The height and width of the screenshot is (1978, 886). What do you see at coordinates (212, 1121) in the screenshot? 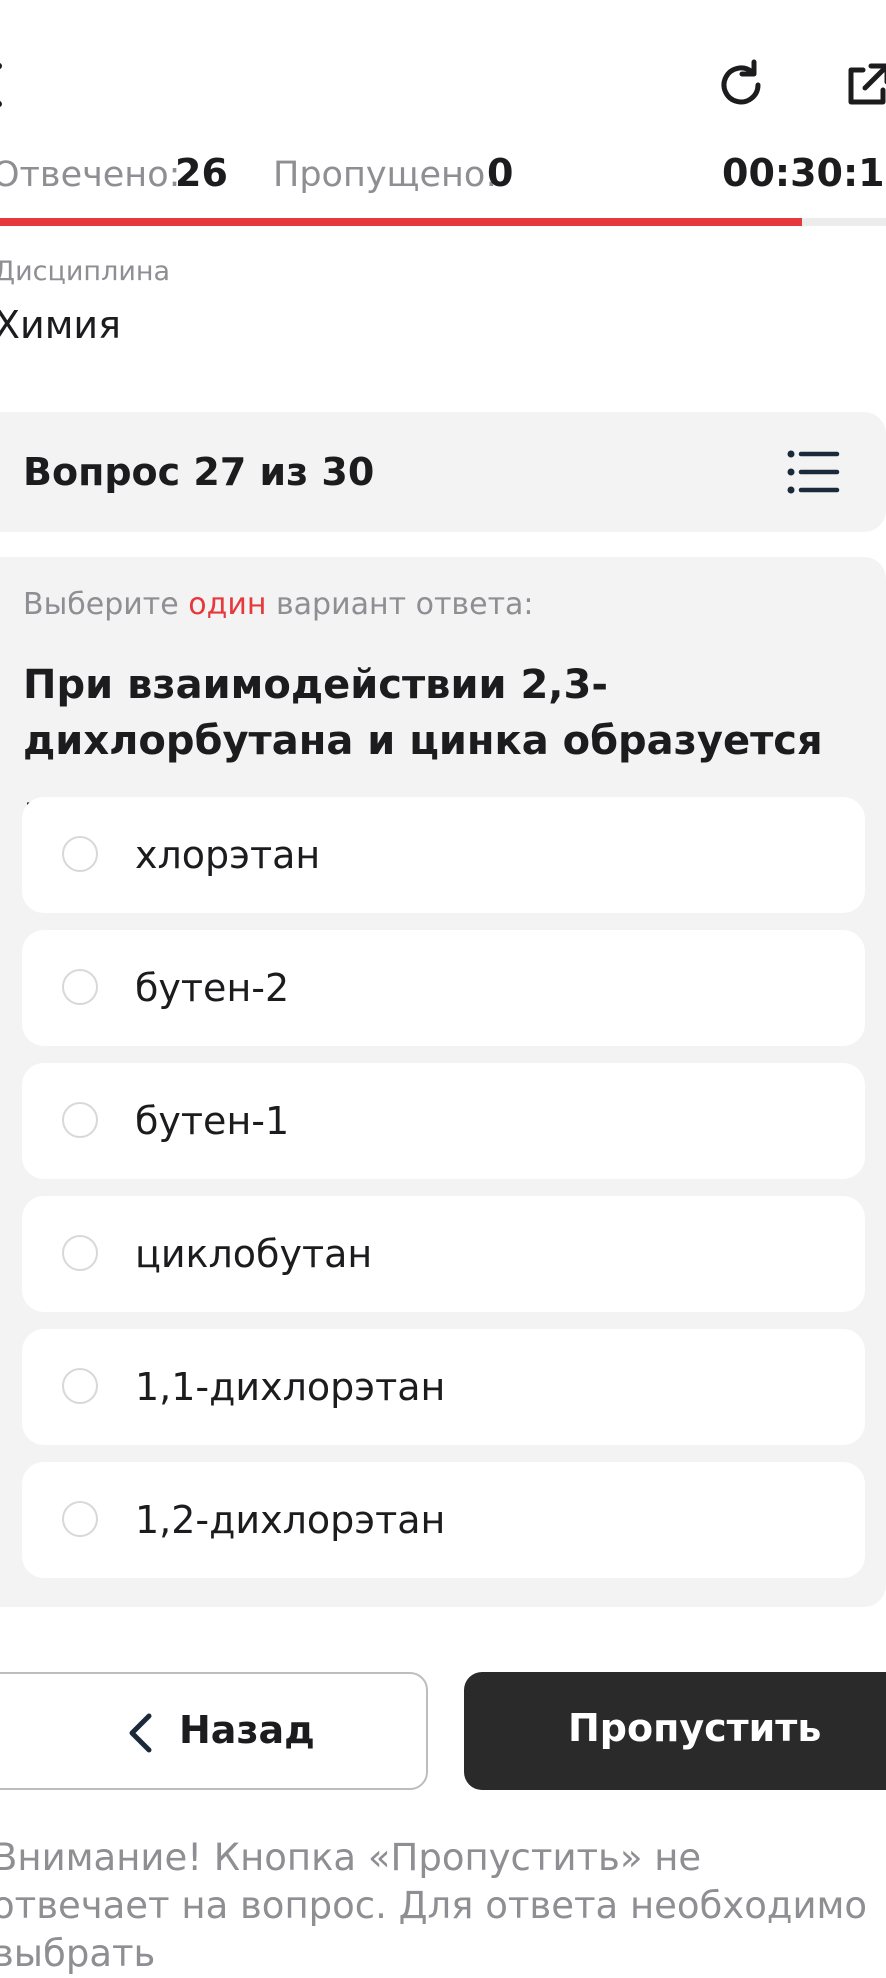
I see `option-label: бутен-1` at bounding box center [212, 1121].